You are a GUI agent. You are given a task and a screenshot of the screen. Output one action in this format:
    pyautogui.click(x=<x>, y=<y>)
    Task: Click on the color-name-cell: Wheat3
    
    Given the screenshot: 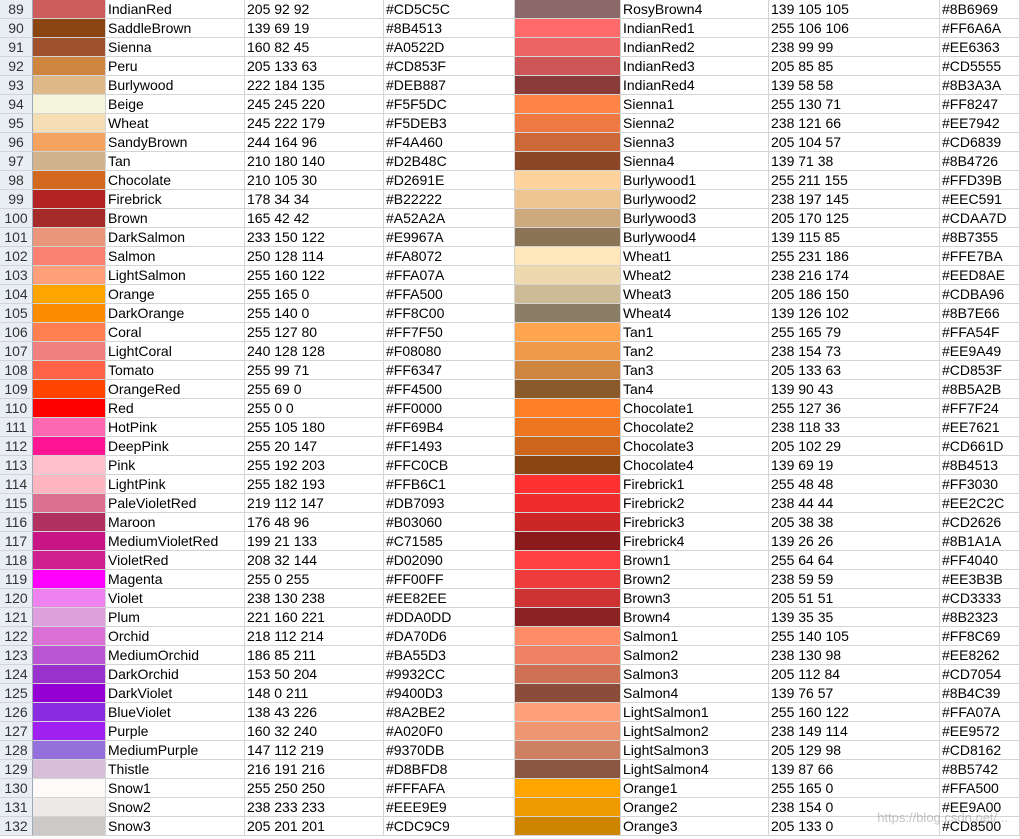 What is the action you would take?
    pyautogui.click(x=695, y=294)
    